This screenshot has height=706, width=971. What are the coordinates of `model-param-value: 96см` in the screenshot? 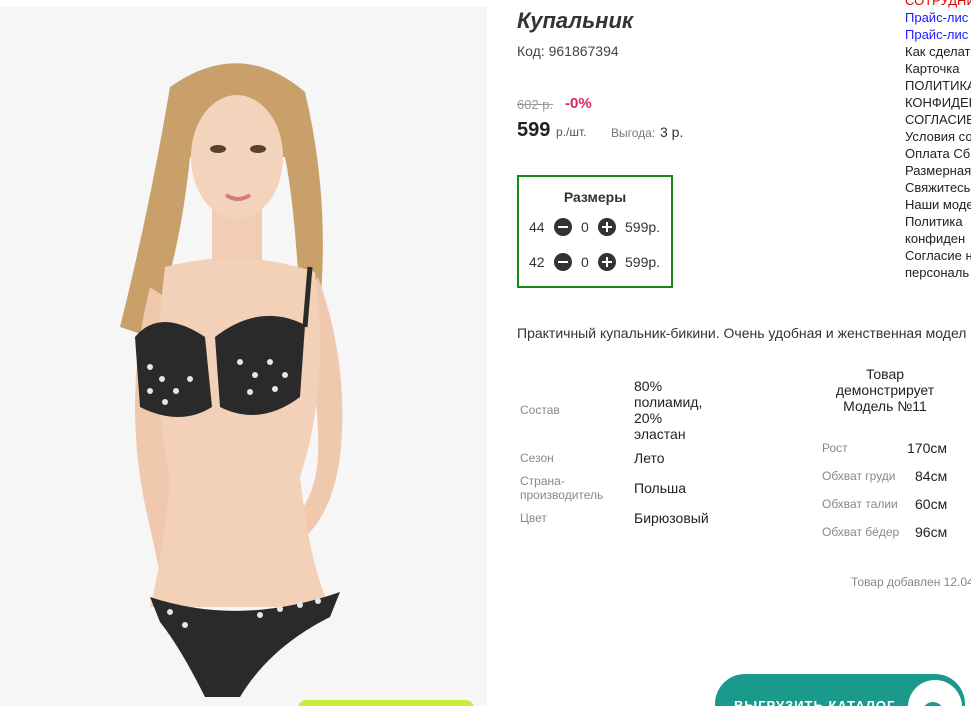 It's located at (931, 532).